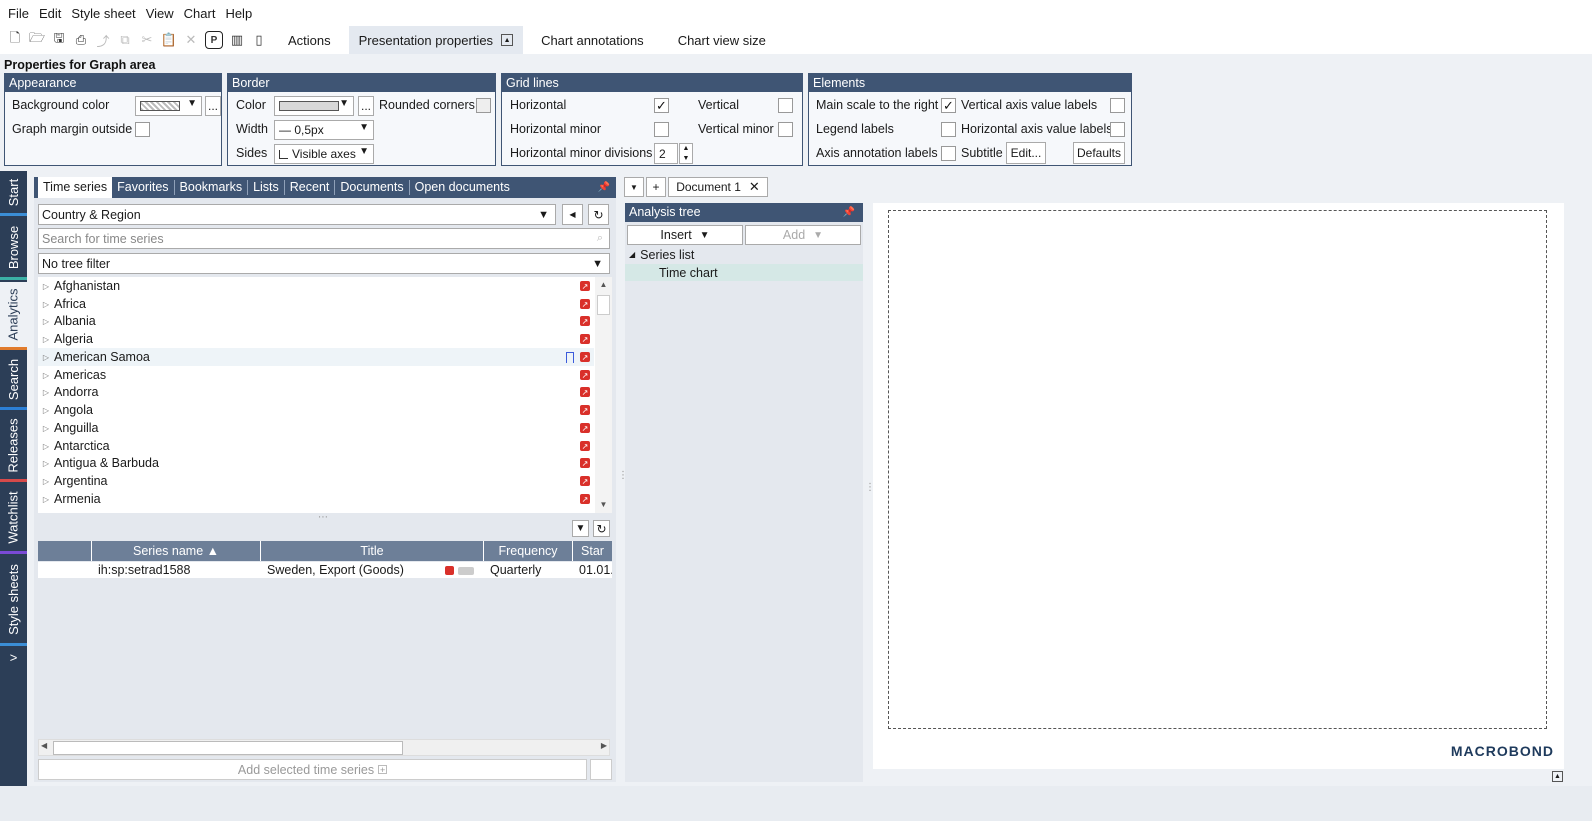 This screenshot has width=1592, height=821. Describe the element at coordinates (592, 551) in the screenshot. I see `grid-header-start: Star` at that location.